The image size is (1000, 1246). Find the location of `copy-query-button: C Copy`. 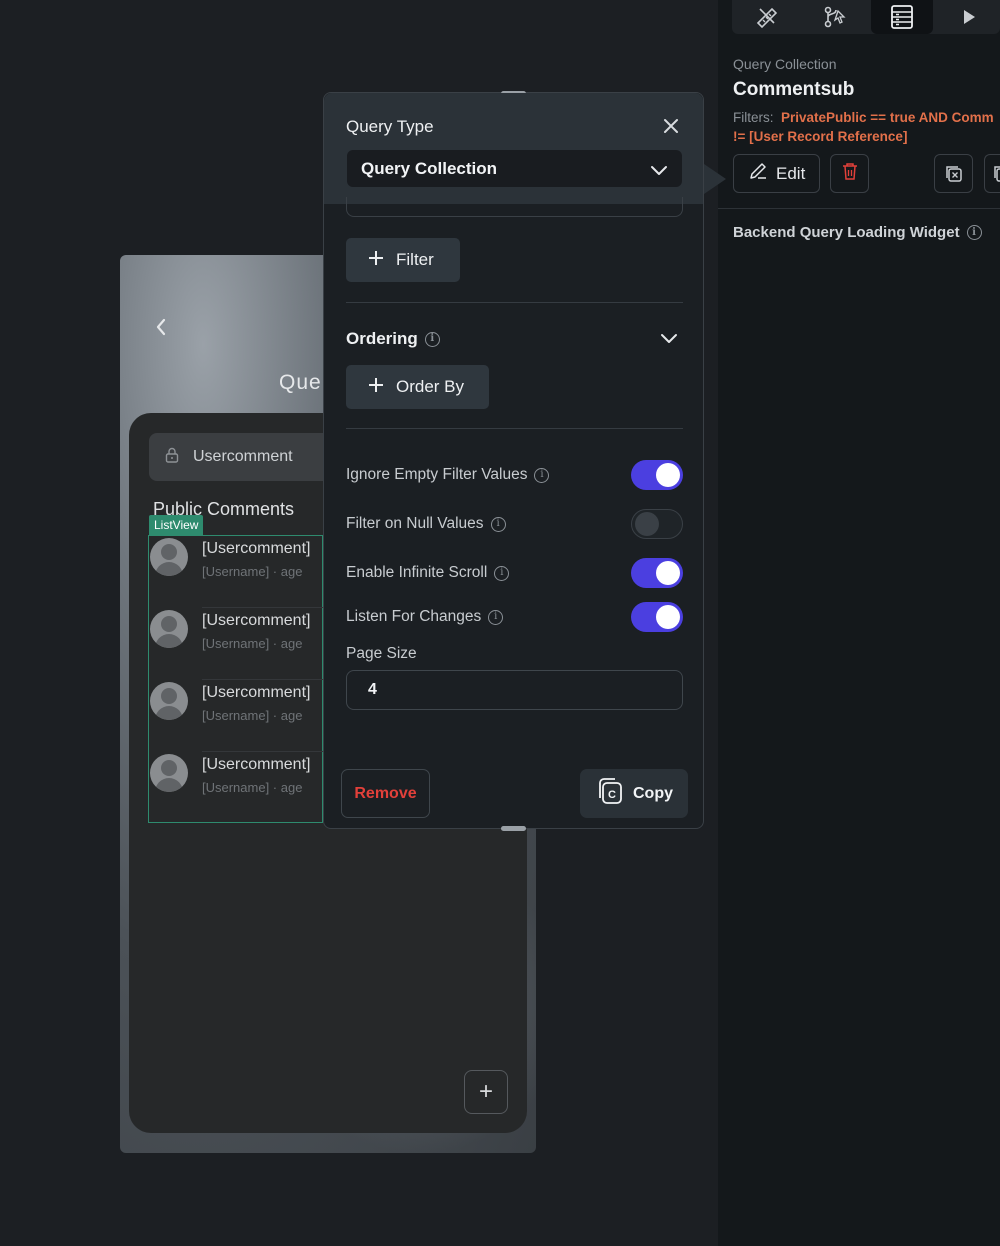

copy-query-button: C Copy is located at coordinates (634, 793).